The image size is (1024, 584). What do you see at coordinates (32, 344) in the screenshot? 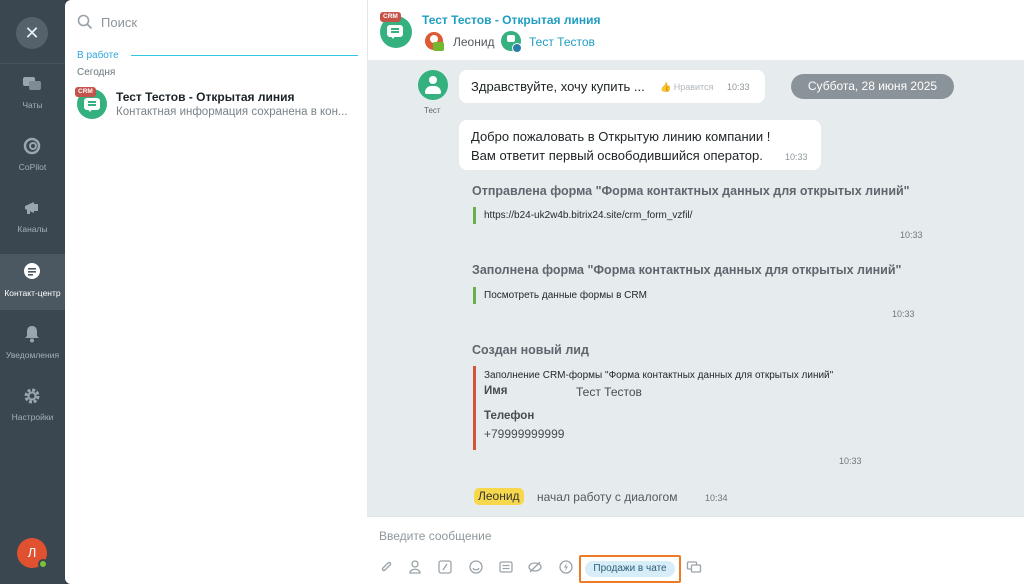
I see `rail-item-notifications: Уведомления` at bounding box center [32, 344].